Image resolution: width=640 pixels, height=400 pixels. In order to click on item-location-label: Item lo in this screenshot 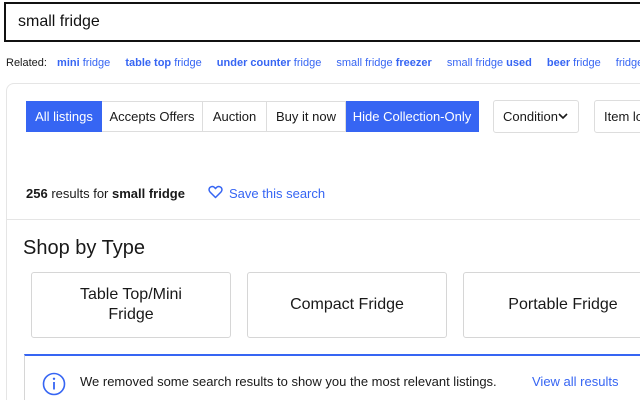, I will do `click(622, 116)`.